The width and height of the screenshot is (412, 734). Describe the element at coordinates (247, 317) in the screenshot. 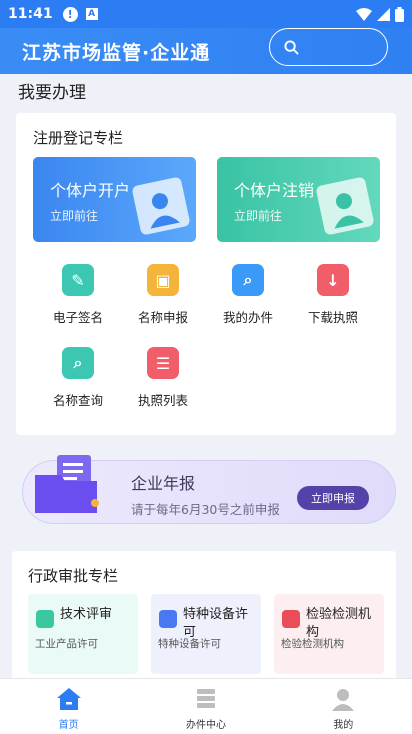

I see `service-label: 我的办件` at that location.